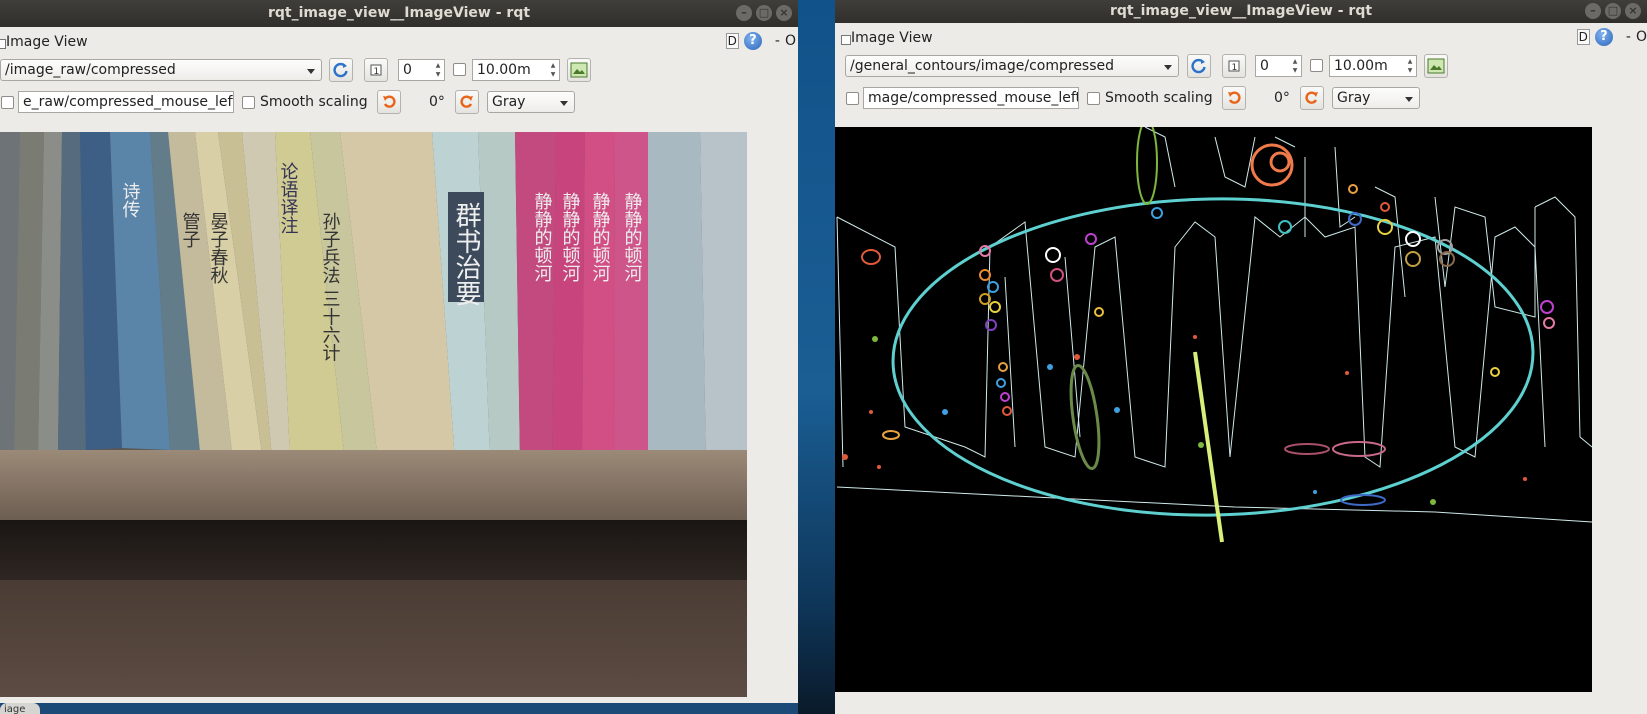 The width and height of the screenshot is (1647, 714). I want to click on book-spine-text-5: 孙子兵法 三十六计, so click(330, 287).